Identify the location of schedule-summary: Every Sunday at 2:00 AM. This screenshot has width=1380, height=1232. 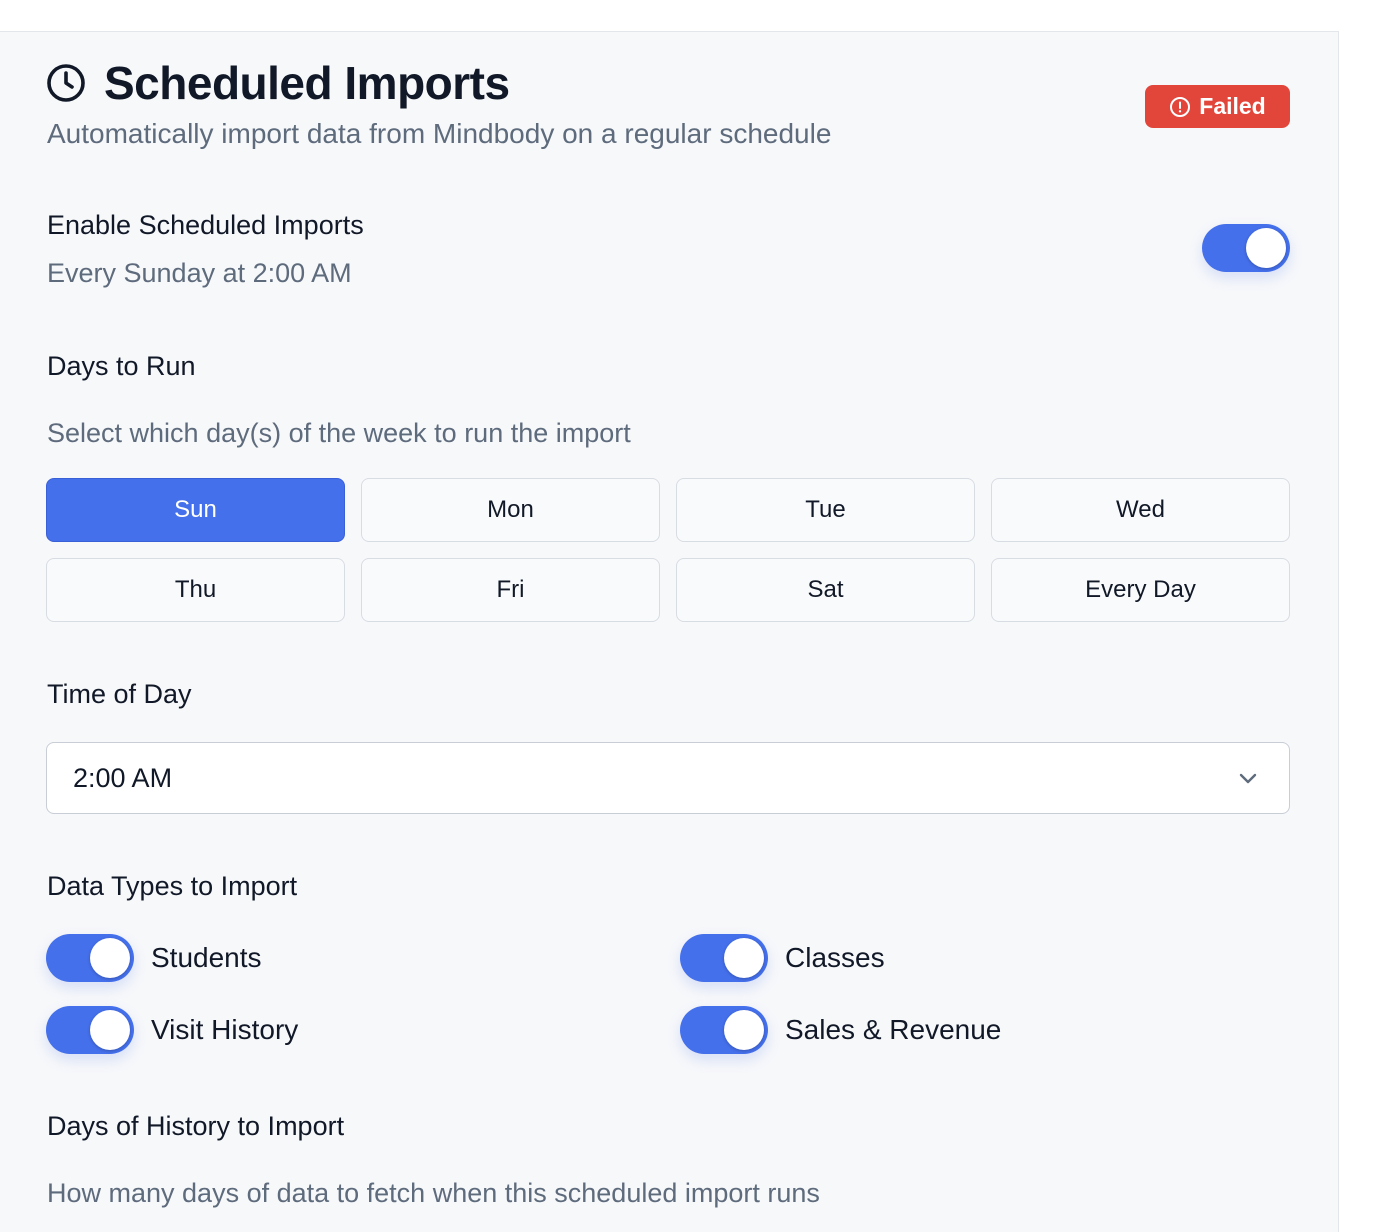
(199, 273).